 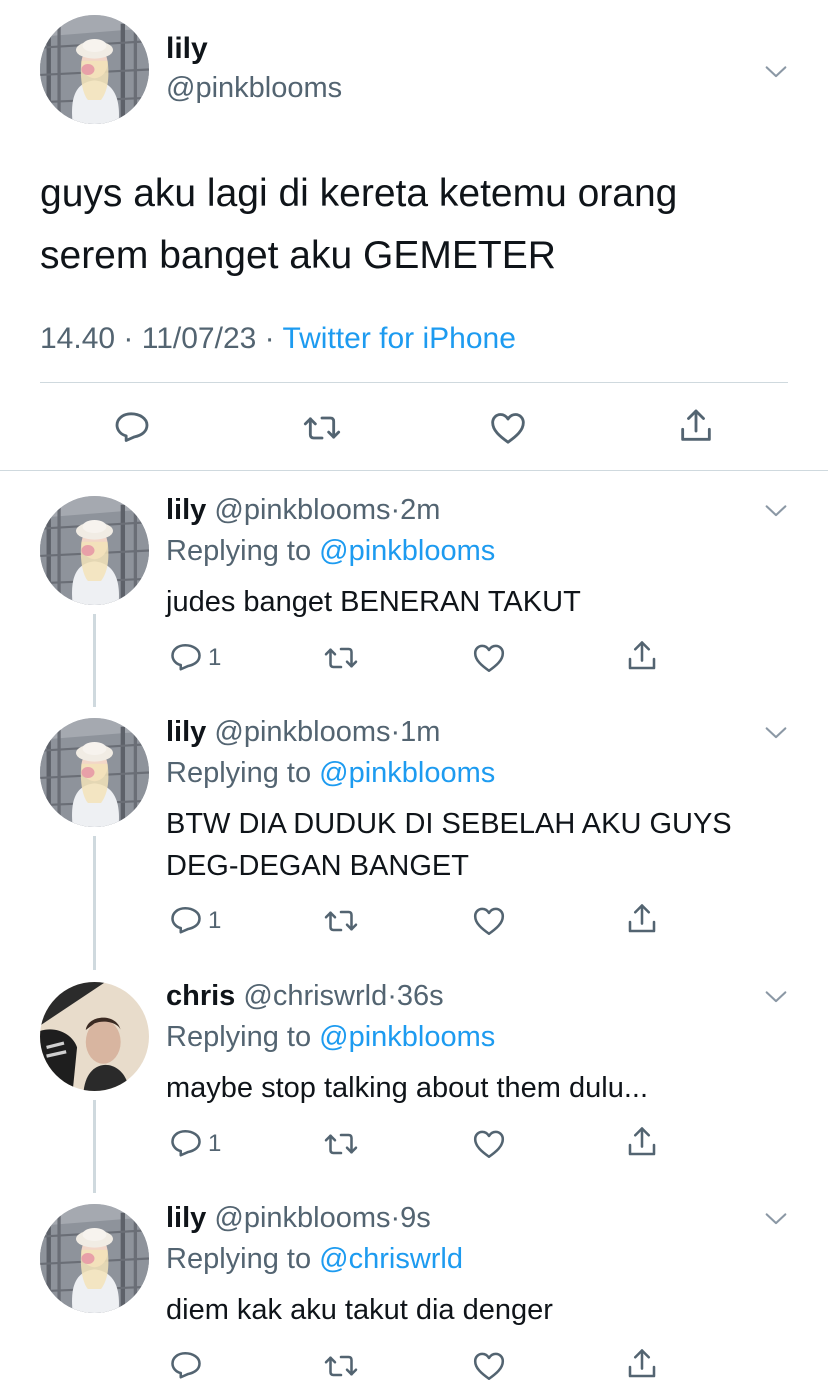 What do you see at coordinates (398, 338) in the screenshot?
I see `tweet-source-link: Twitter for iPhone` at bounding box center [398, 338].